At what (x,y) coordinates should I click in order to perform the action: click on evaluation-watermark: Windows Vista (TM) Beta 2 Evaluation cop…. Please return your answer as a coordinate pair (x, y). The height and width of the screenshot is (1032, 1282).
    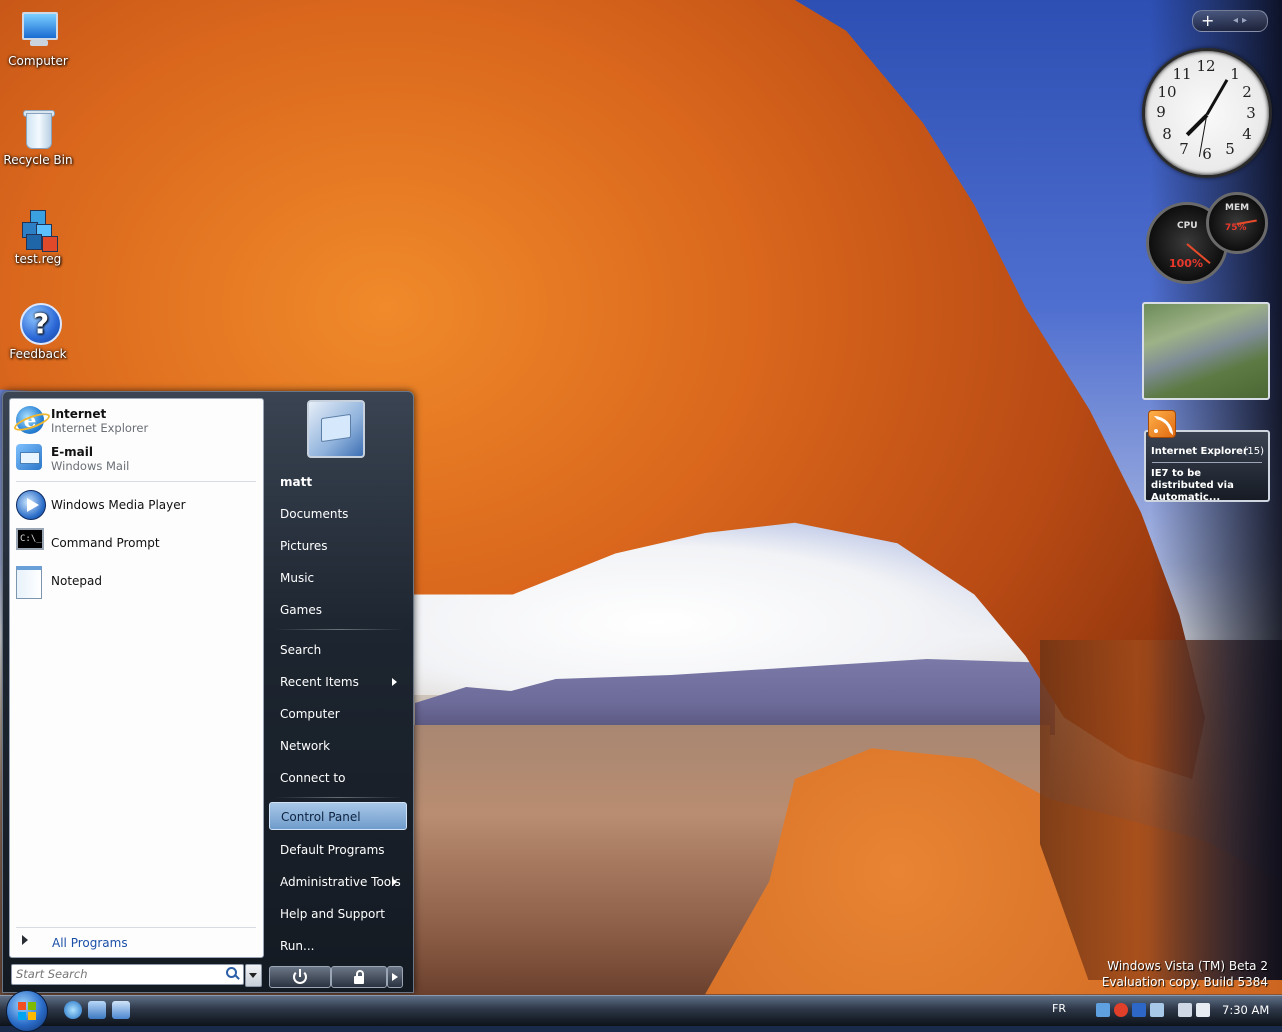
    Looking at the image, I should click on (1185, 974).